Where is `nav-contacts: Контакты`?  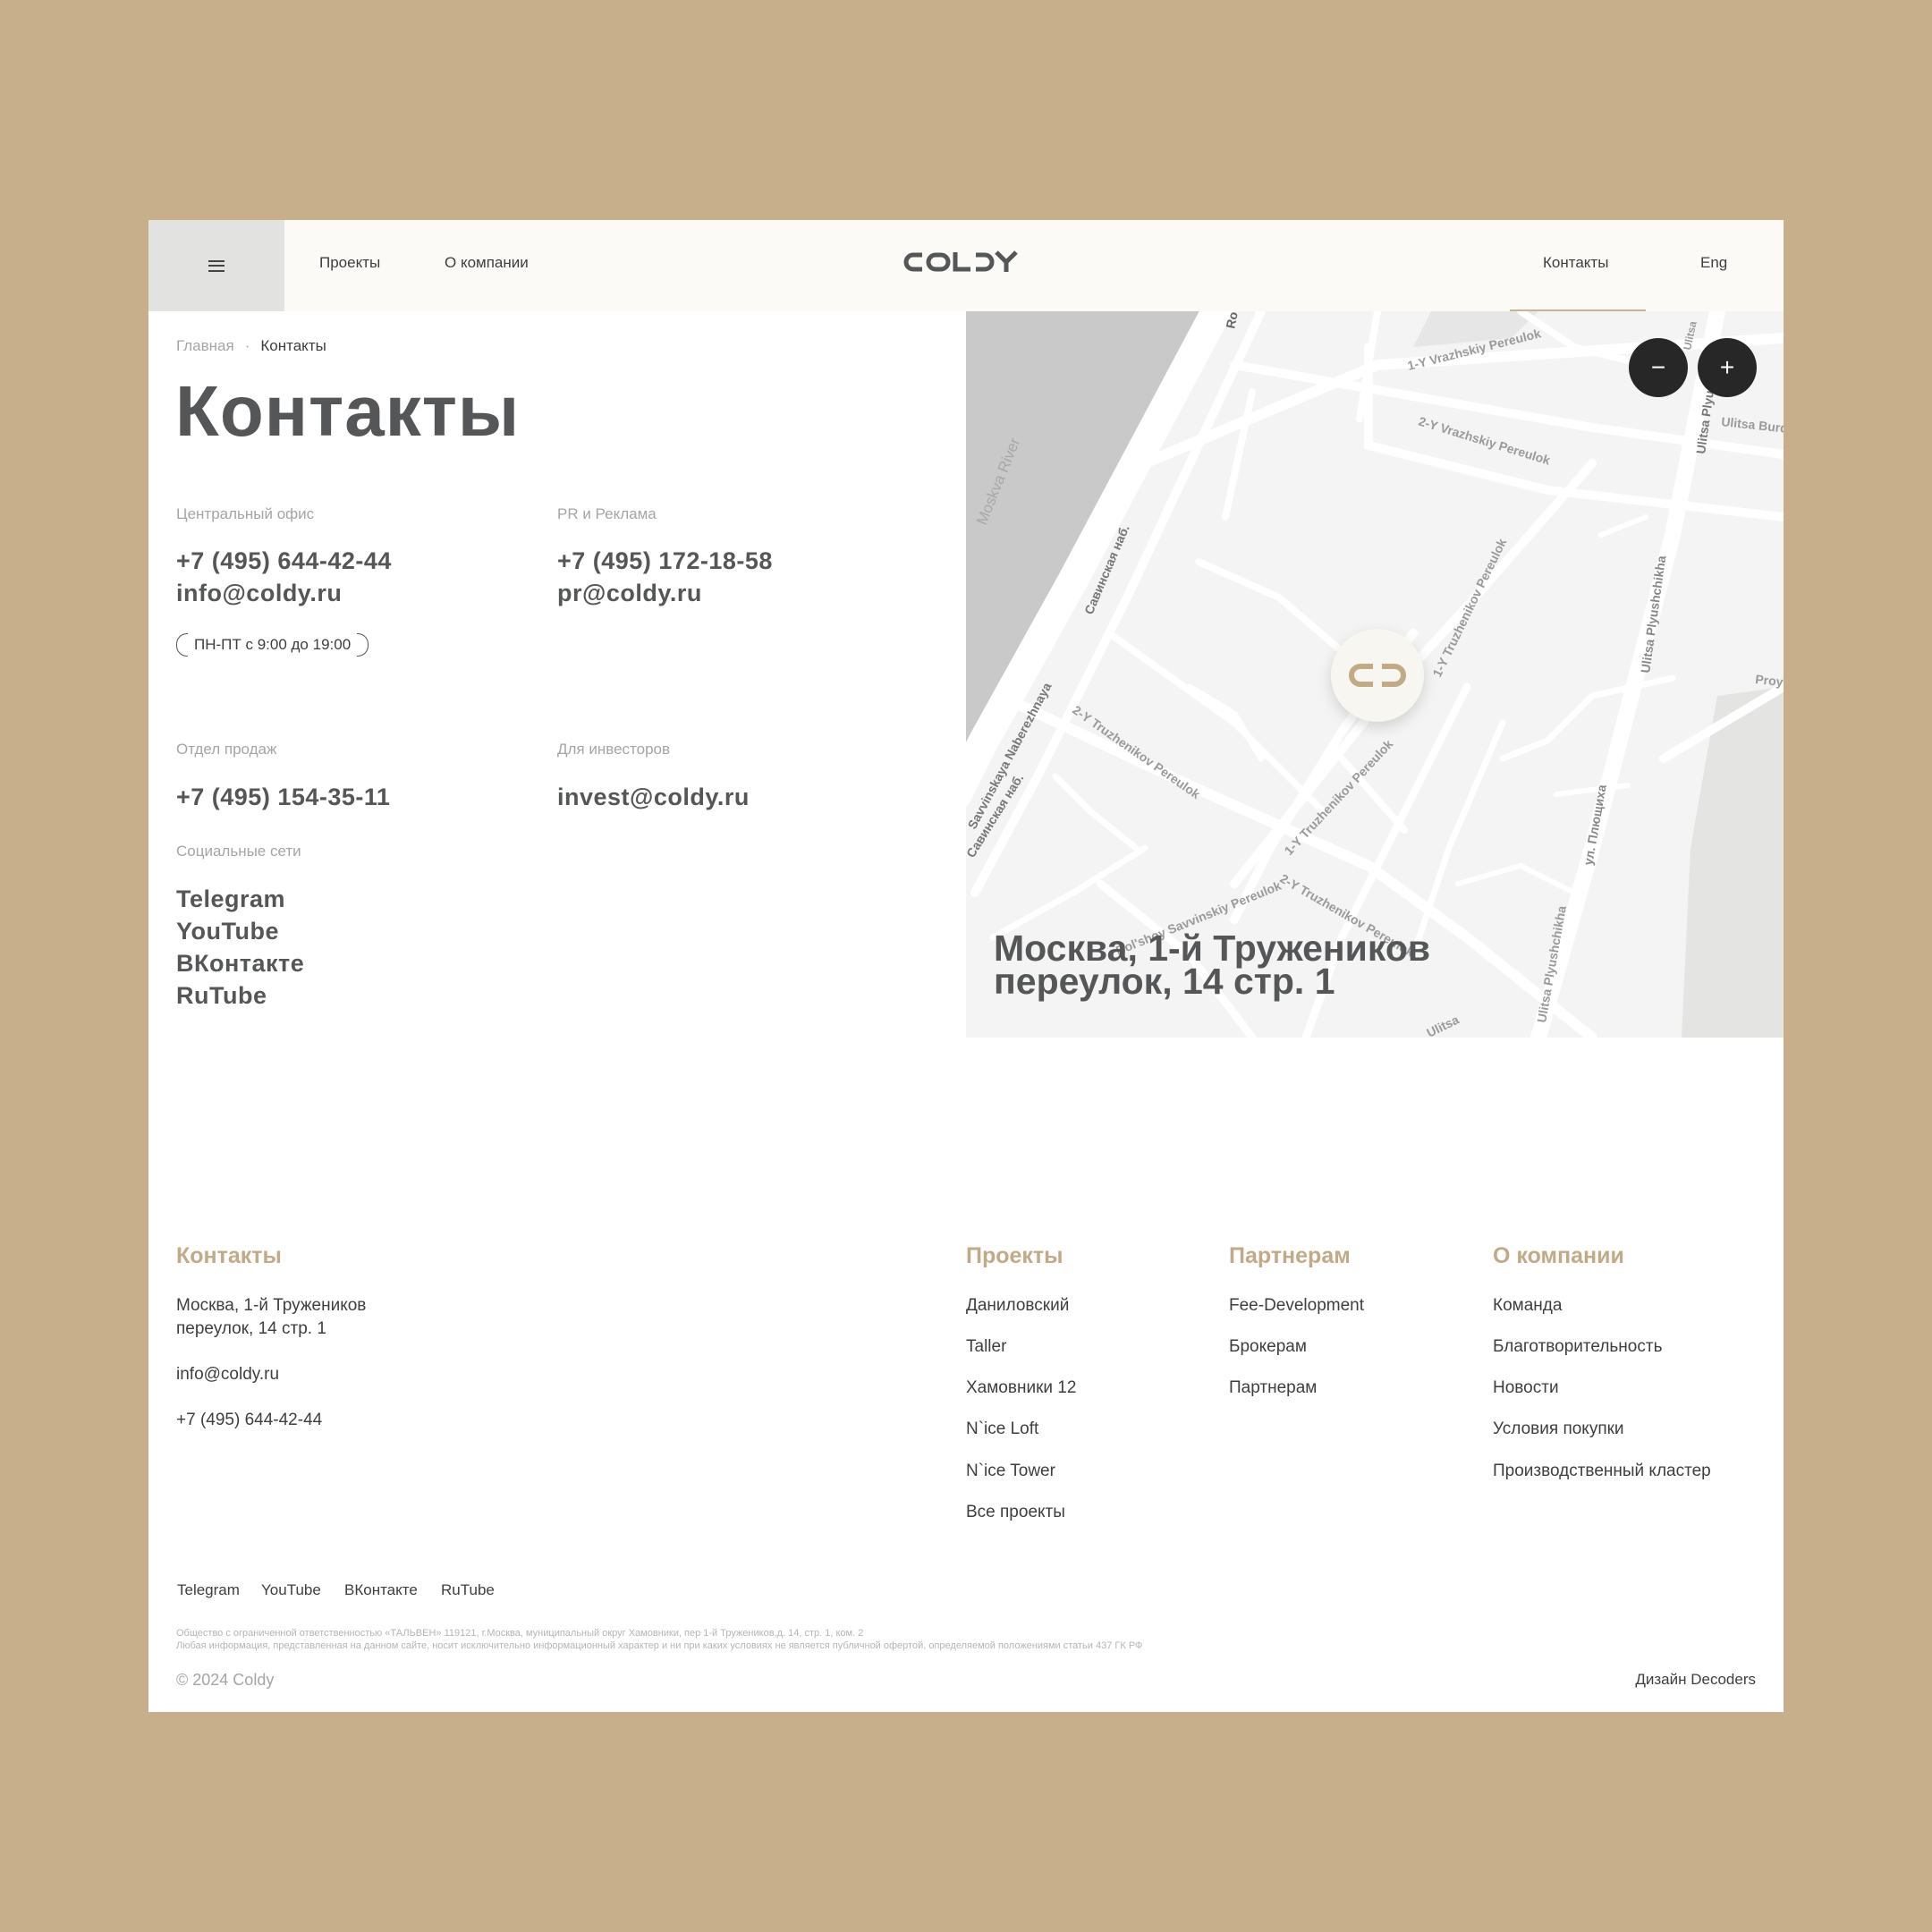
nav-contacts: Контакты is located at coordinates (1575, 263).